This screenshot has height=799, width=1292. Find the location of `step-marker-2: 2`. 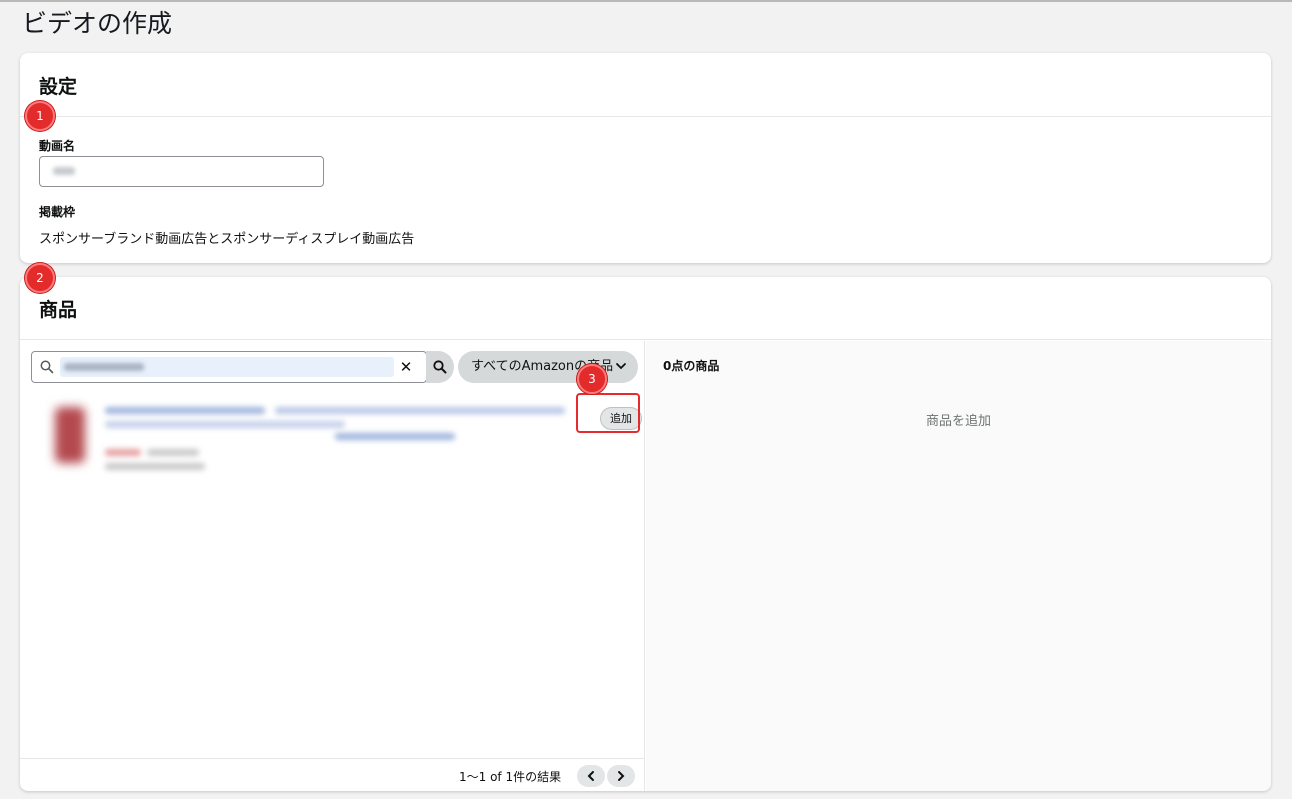

step-marker-2: 2 is located at coordinates (40, 278).